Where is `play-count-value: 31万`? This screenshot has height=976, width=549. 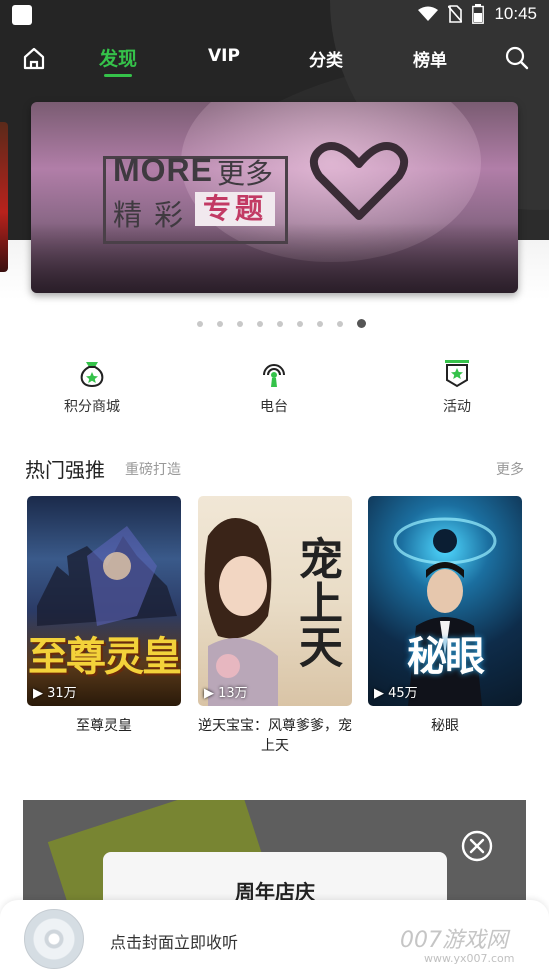 play-count-value: 31万 is located at coordinates (62, 693).